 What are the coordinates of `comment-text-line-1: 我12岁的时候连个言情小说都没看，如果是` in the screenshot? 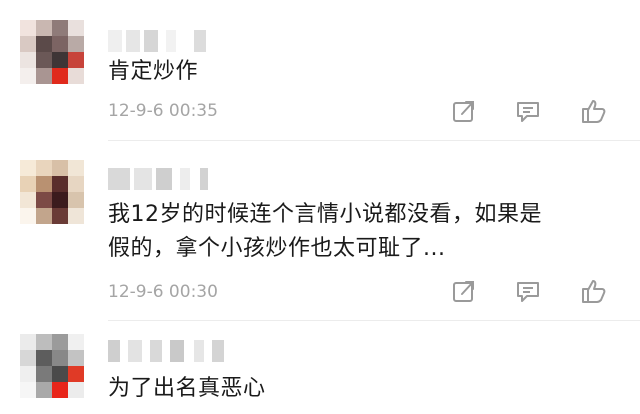 It's located at (325, 214).